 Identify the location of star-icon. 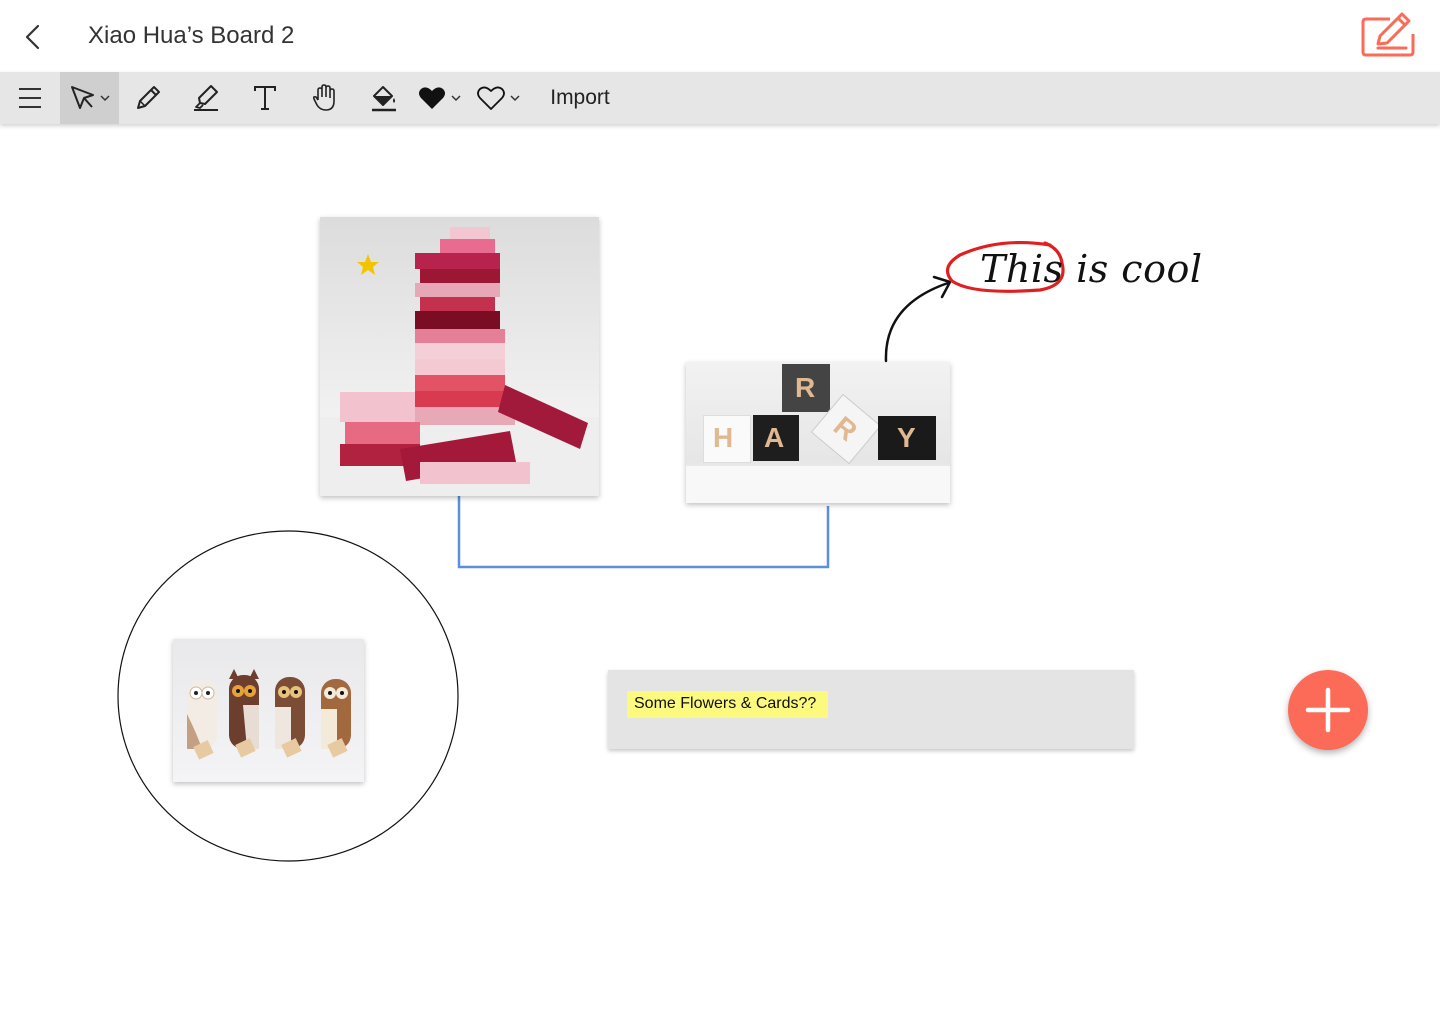
(368, 264).